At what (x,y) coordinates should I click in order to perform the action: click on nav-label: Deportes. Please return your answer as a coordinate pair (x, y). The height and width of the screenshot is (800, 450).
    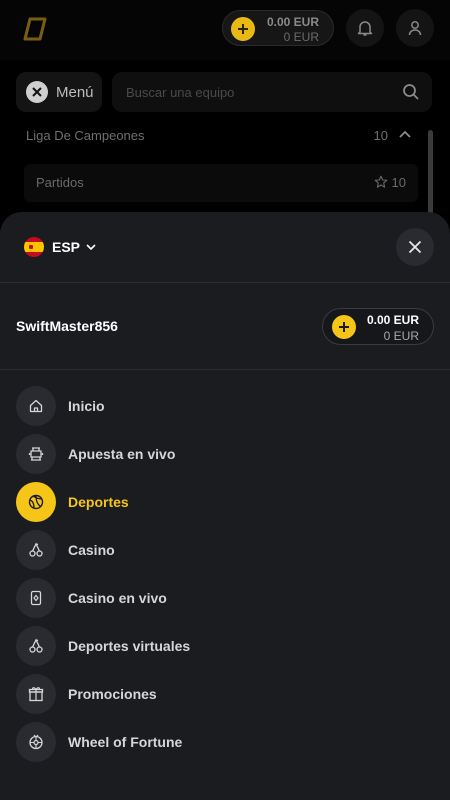
    Looking at the image, I should click on (98, 502).